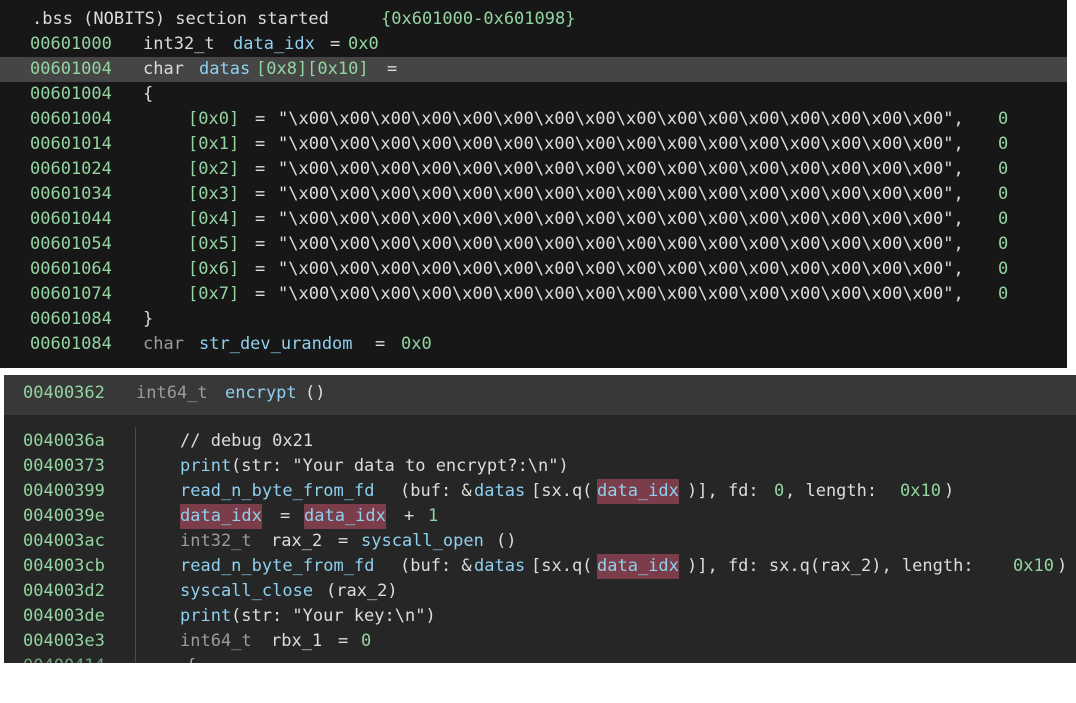  What do you see at coordinates (64, 516) in the screenshot?
I see `address: 0040039e` at bounding box center [64, 516].